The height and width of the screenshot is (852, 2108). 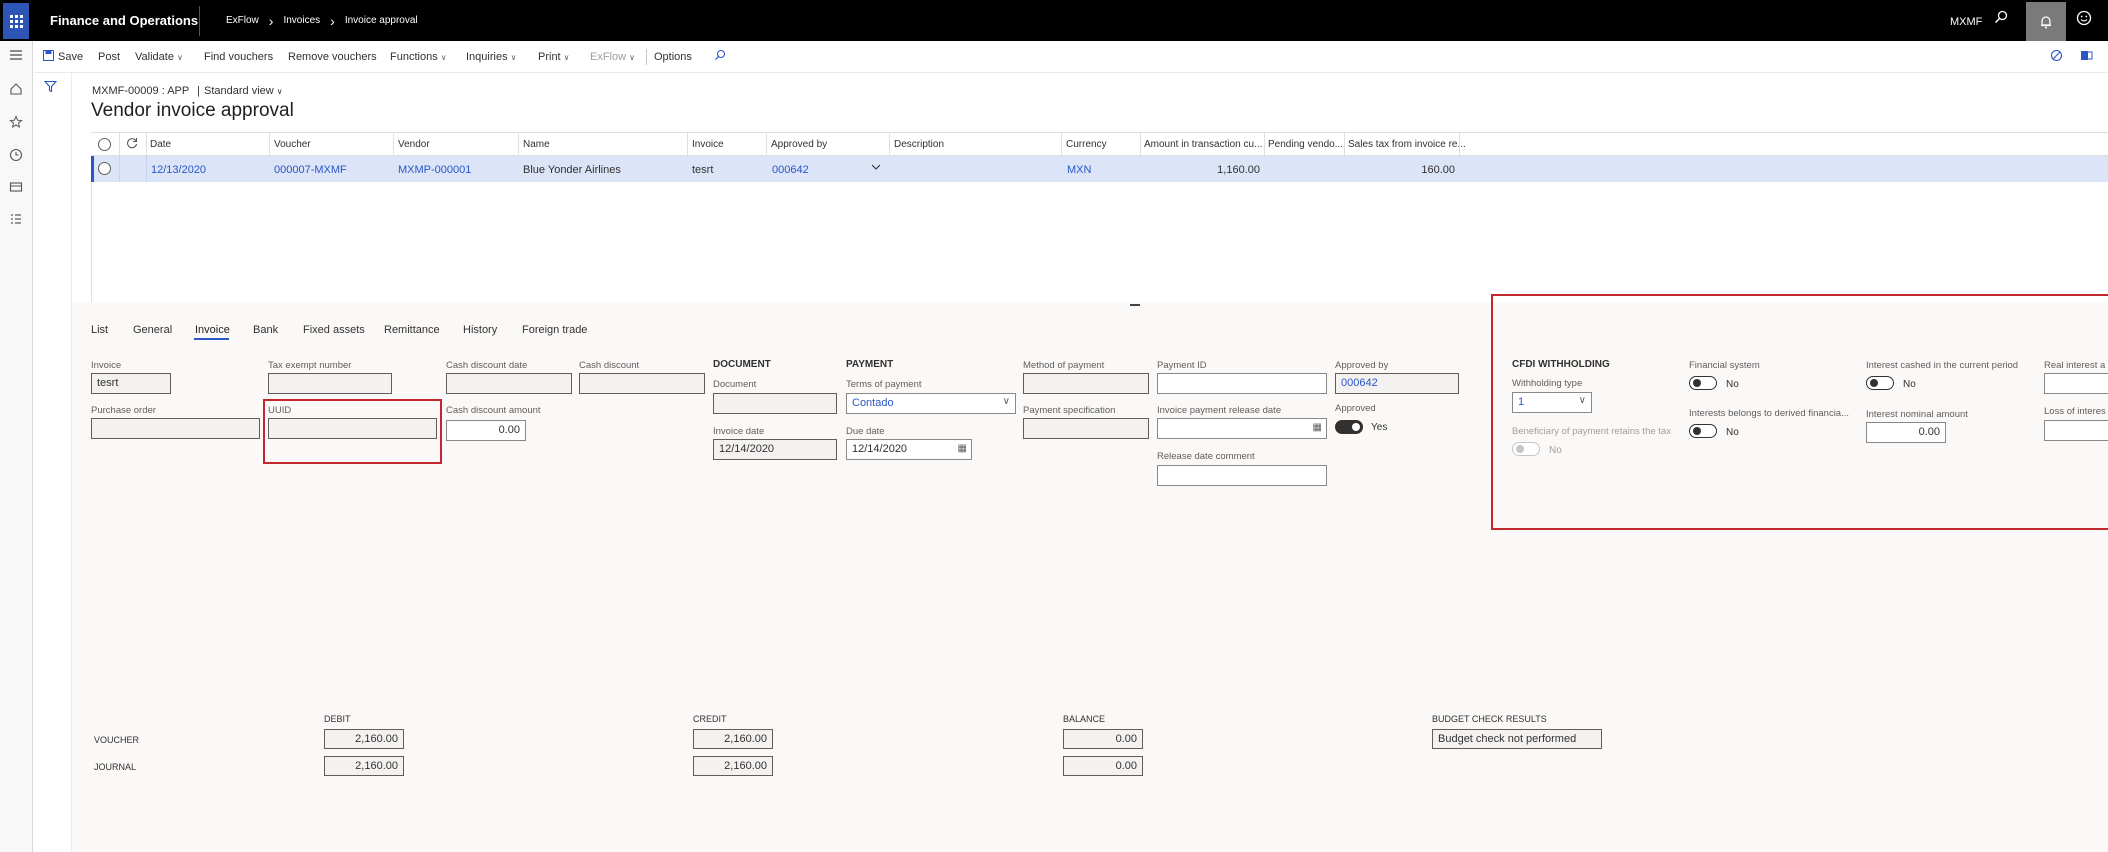 What do you see at coordinates (1906, 432) in the screenshot?
I see `interest-nominal-field: 0.00` at bounding box center [1906, 432].